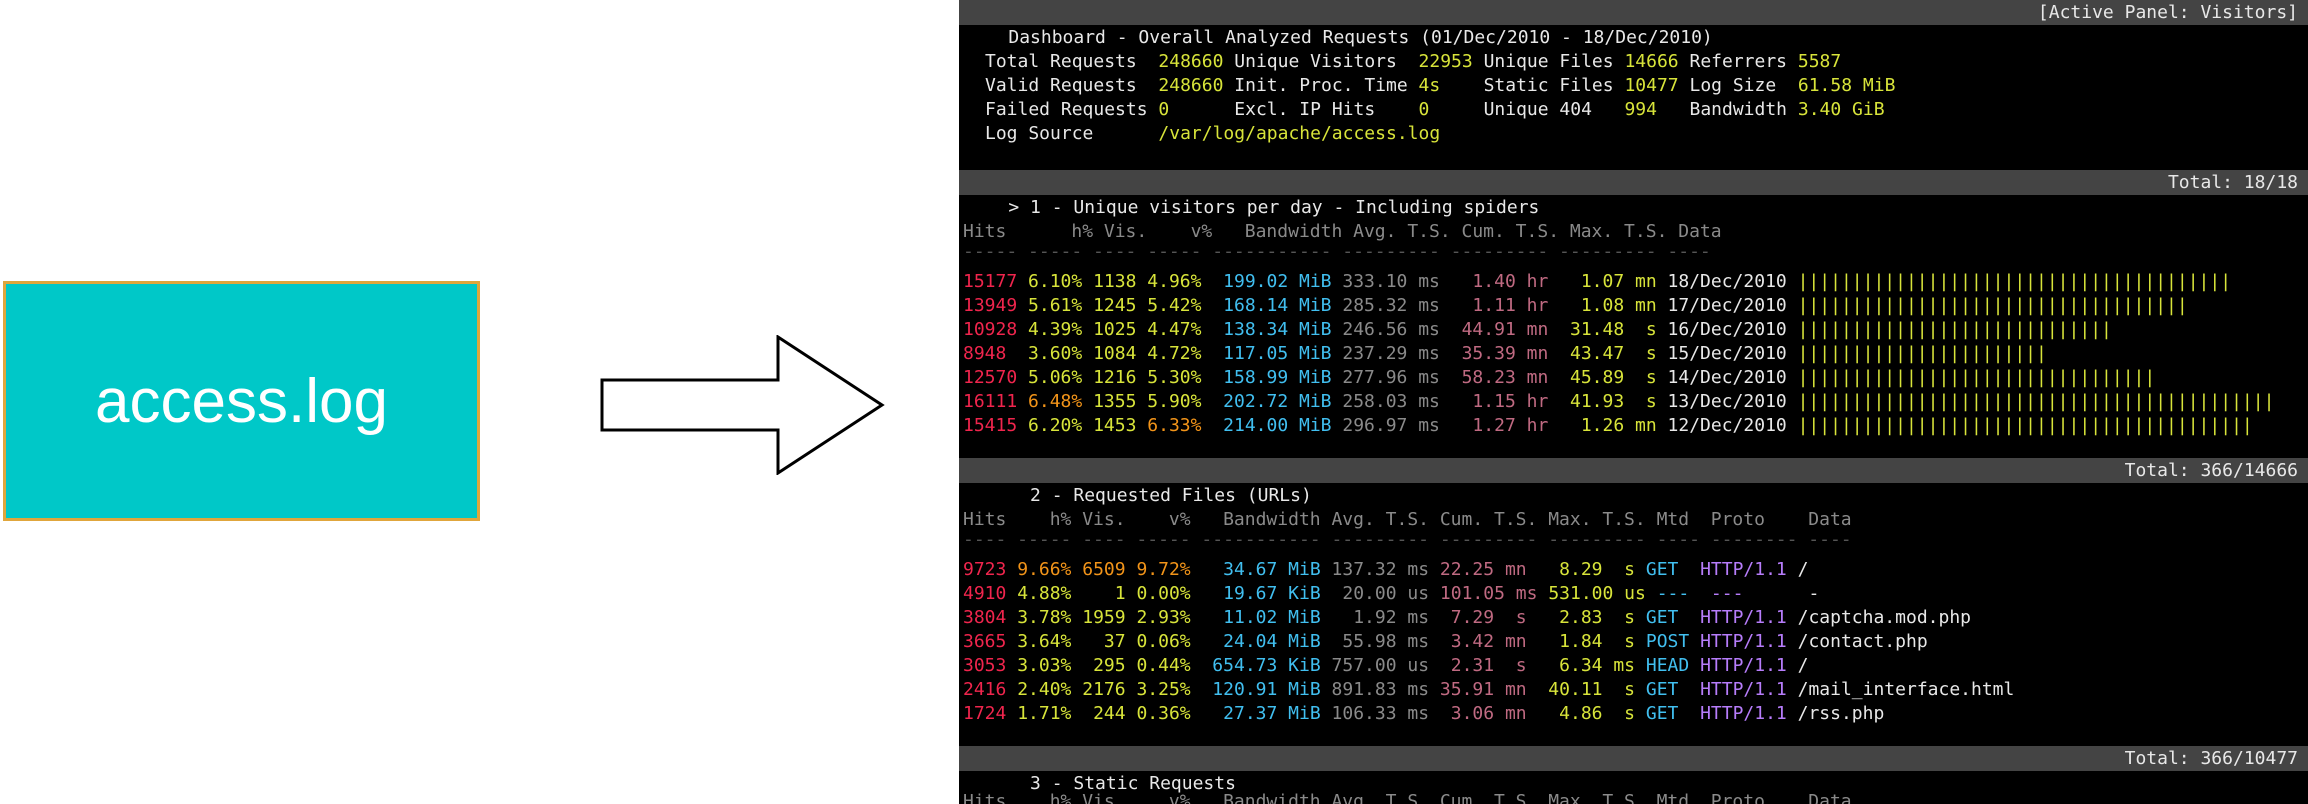 Image resolution: width=2308 pixels, height=804 pixels. Describe the element at coordinates (2211, 470) in the screenshot. I see `panel-2-total: Total: 366/14666` at that location.